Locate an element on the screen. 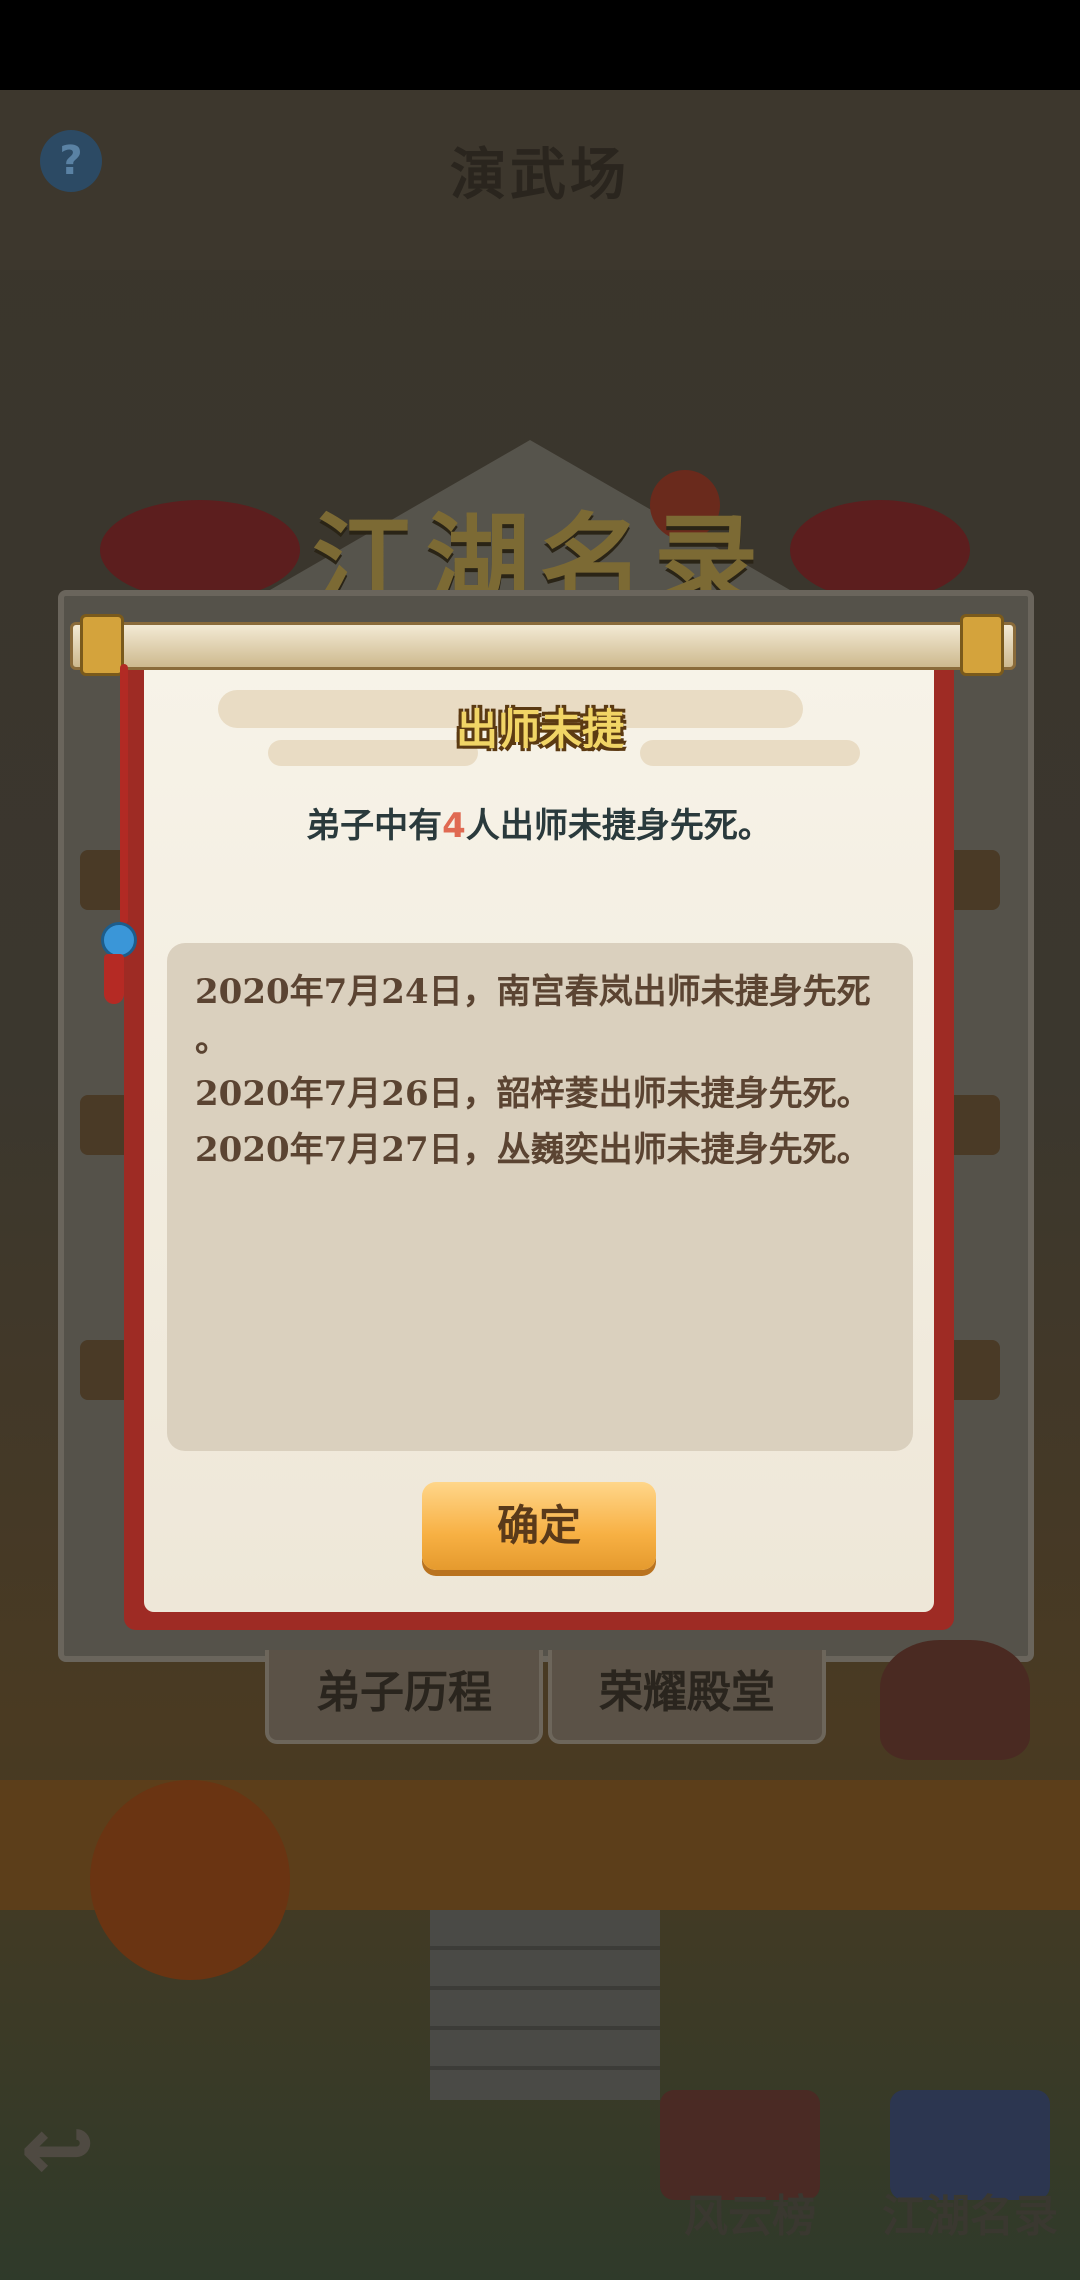 The image size is (1080, 2280). log-entry: 。 is located at coordinates (212, 1040).